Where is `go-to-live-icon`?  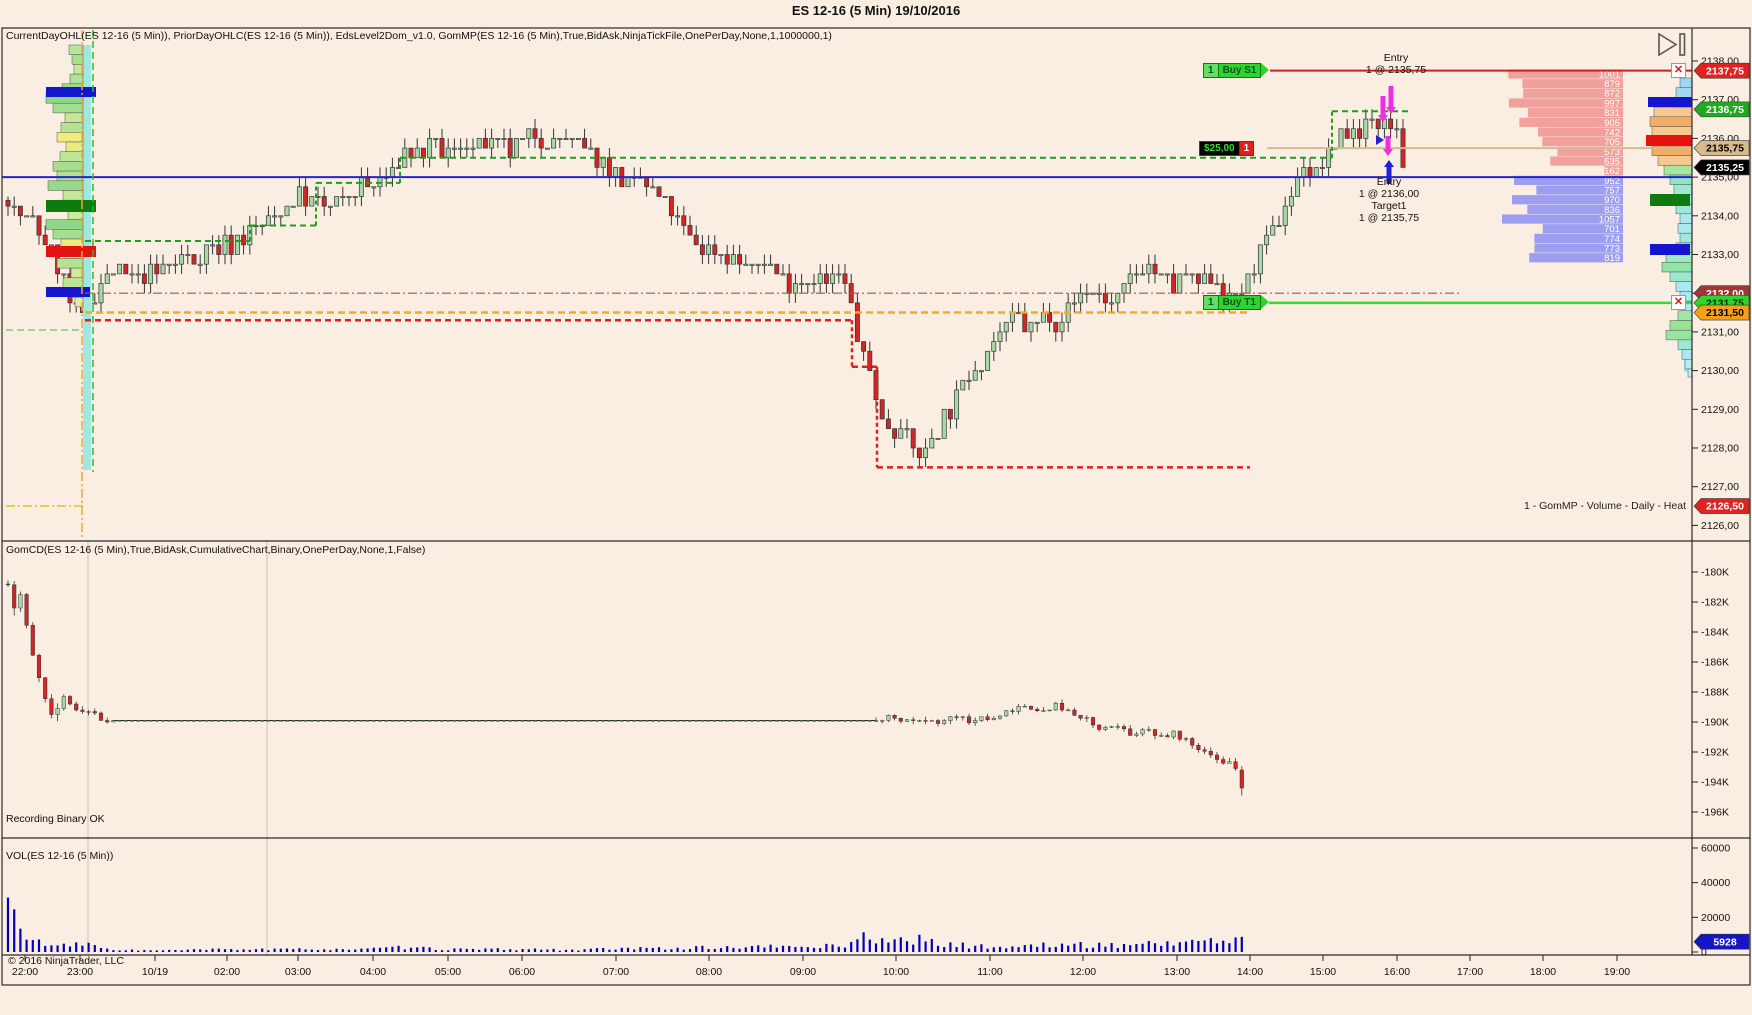 go-to-live-icon is located at coordinates (1672, 44).